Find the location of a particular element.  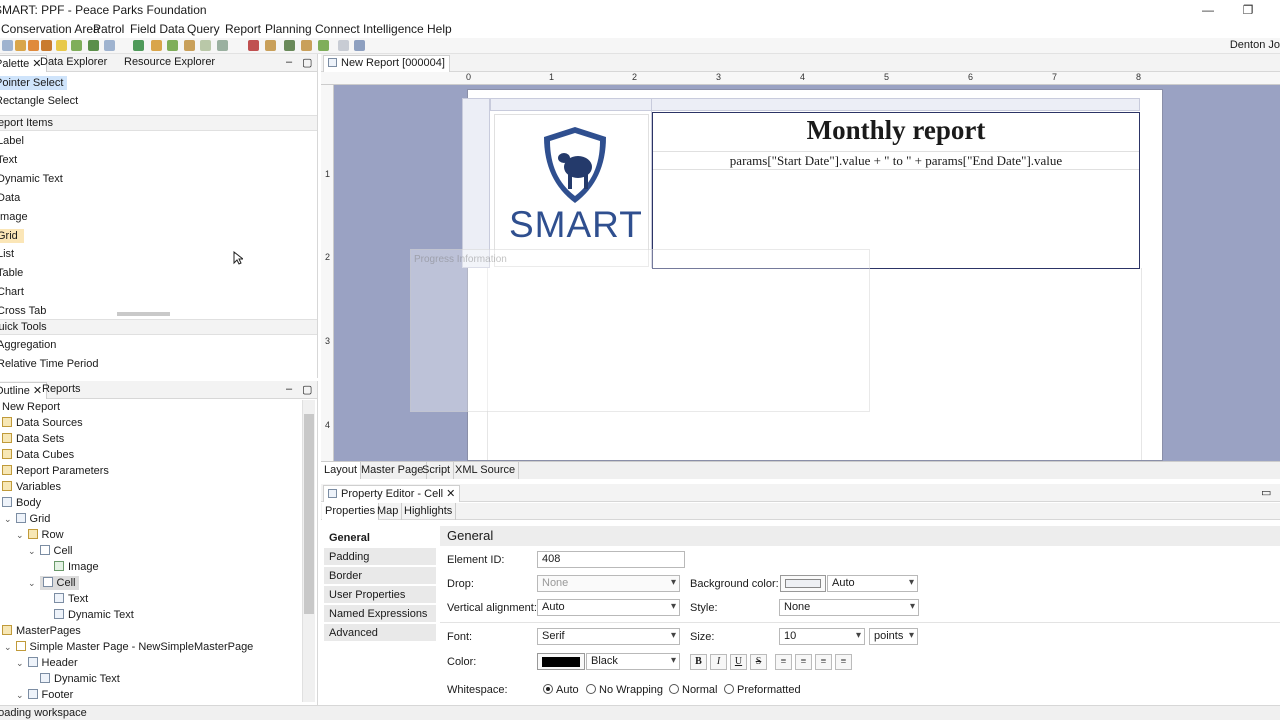

align-center-icon: ≡ is located at coordinates (803, 662).